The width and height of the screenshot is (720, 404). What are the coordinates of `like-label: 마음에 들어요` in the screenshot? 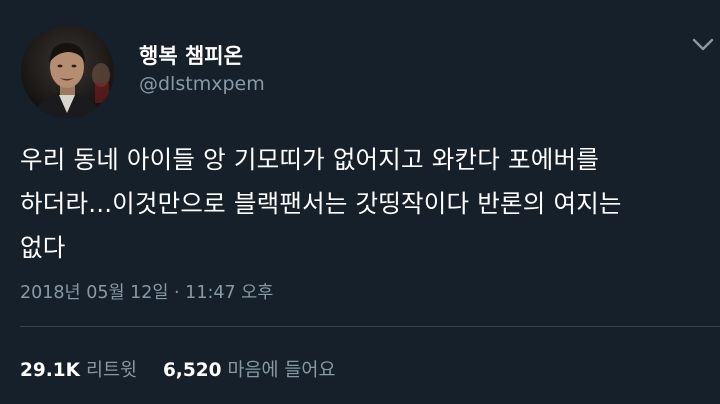 It's located at (281, 370).